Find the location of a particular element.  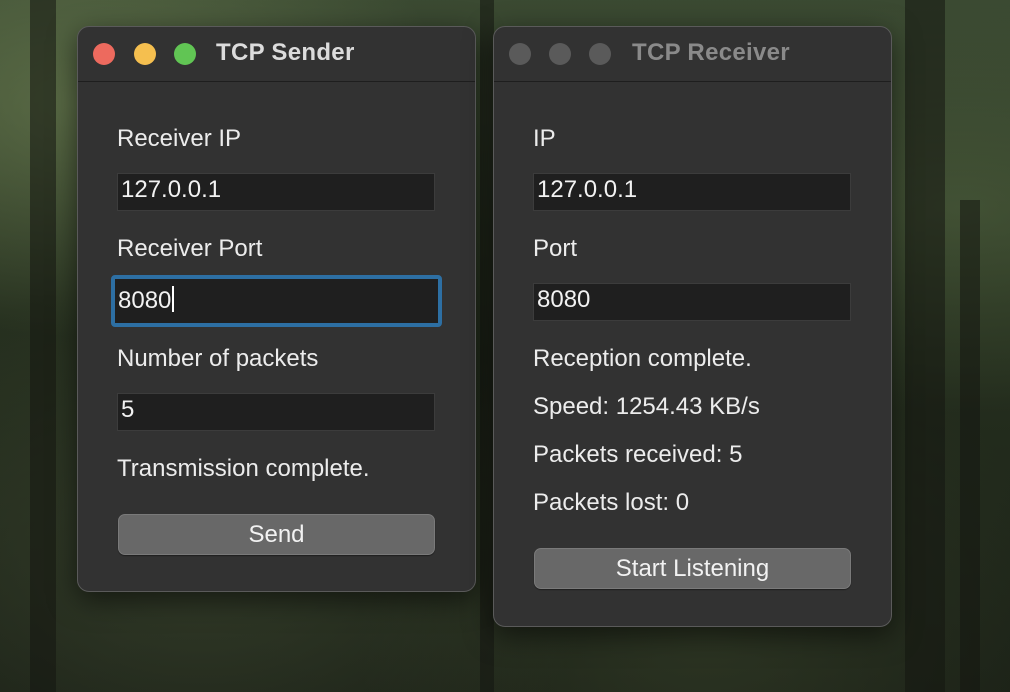

ip-label: IP is located at coordinates (544, 138).